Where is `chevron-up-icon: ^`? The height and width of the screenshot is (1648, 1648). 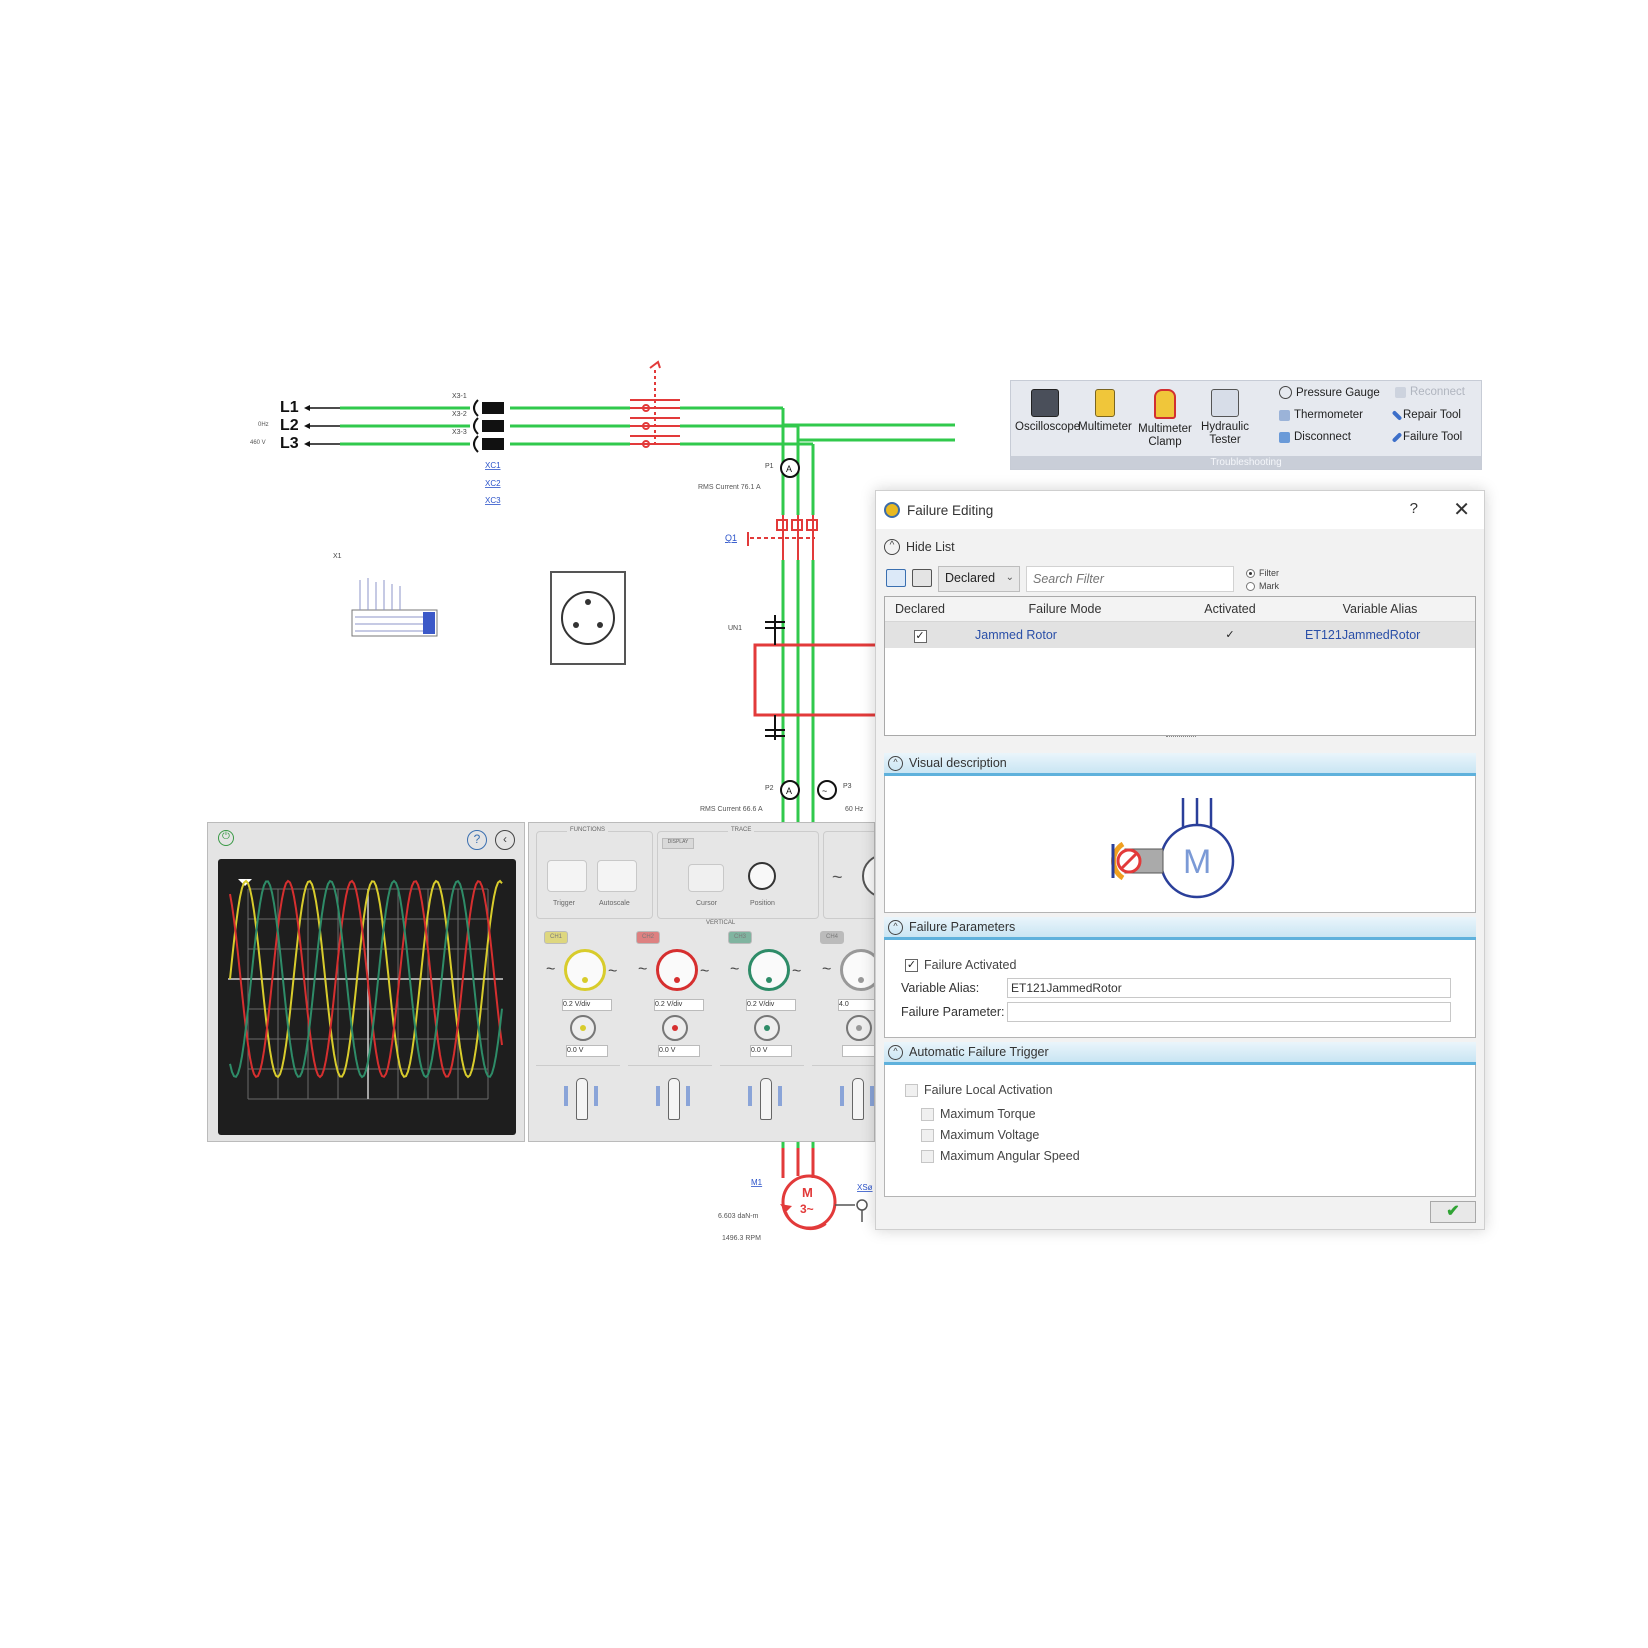 chevron-up-icon: ^ is located at coordinates (895, 927).